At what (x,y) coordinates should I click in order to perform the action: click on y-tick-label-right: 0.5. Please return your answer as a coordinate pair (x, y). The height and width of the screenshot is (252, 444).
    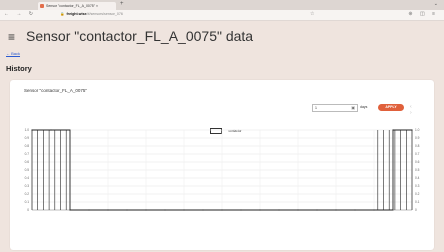
    Looking at the image, I should click on (417, 170).